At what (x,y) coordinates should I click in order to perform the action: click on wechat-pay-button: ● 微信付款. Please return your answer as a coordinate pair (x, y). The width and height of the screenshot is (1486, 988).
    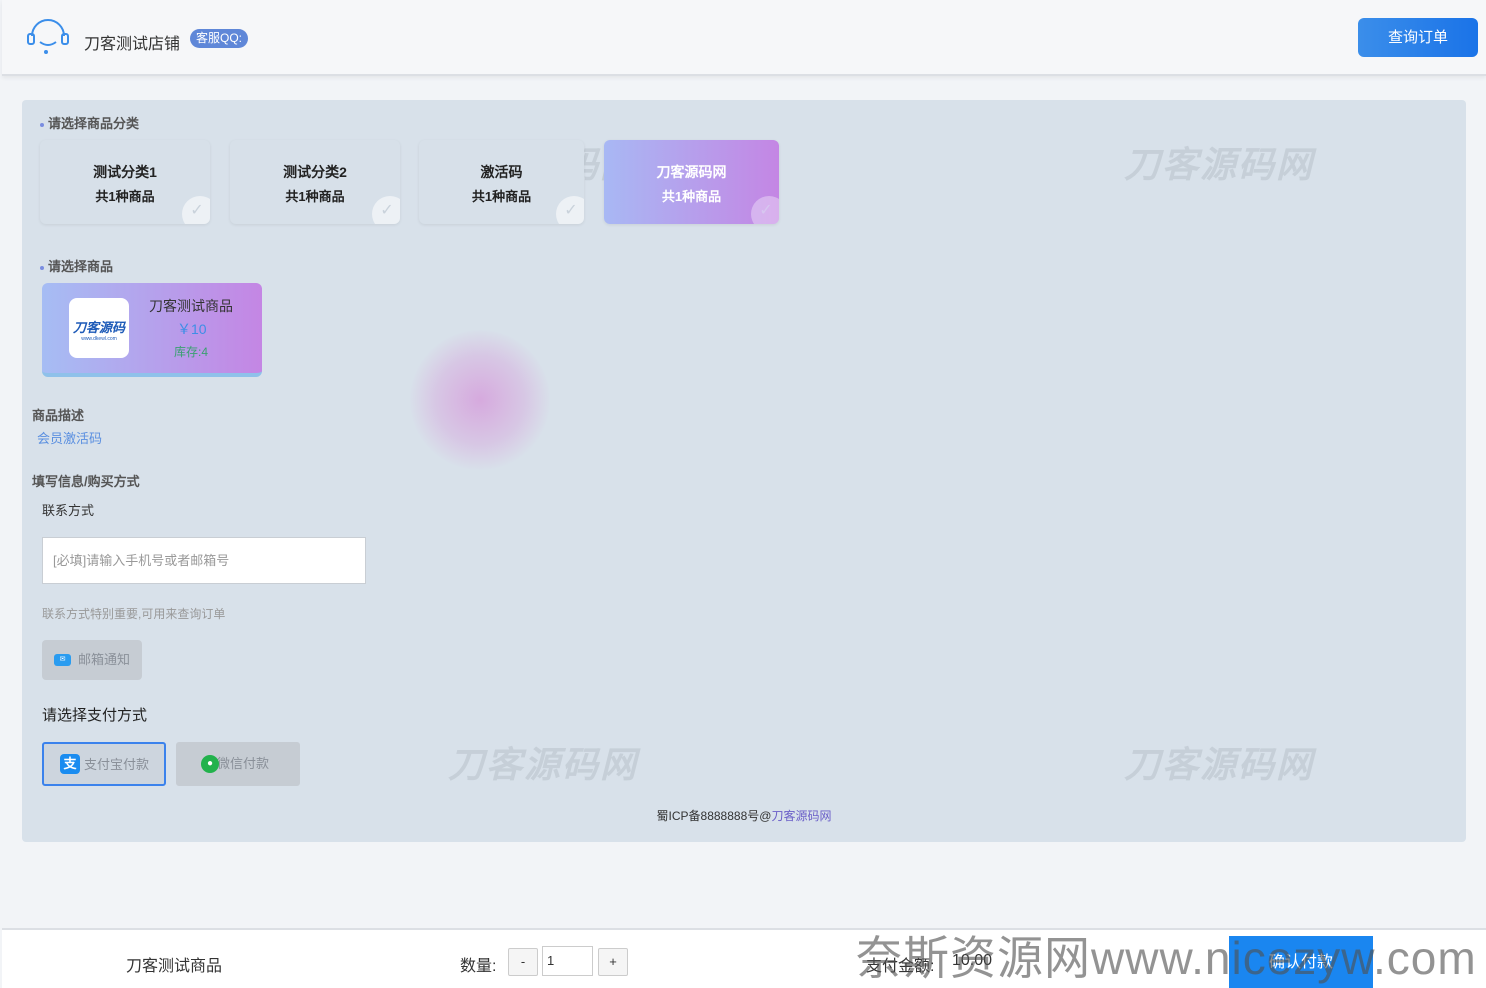
    Looking at the image, I should click on (238, 764).